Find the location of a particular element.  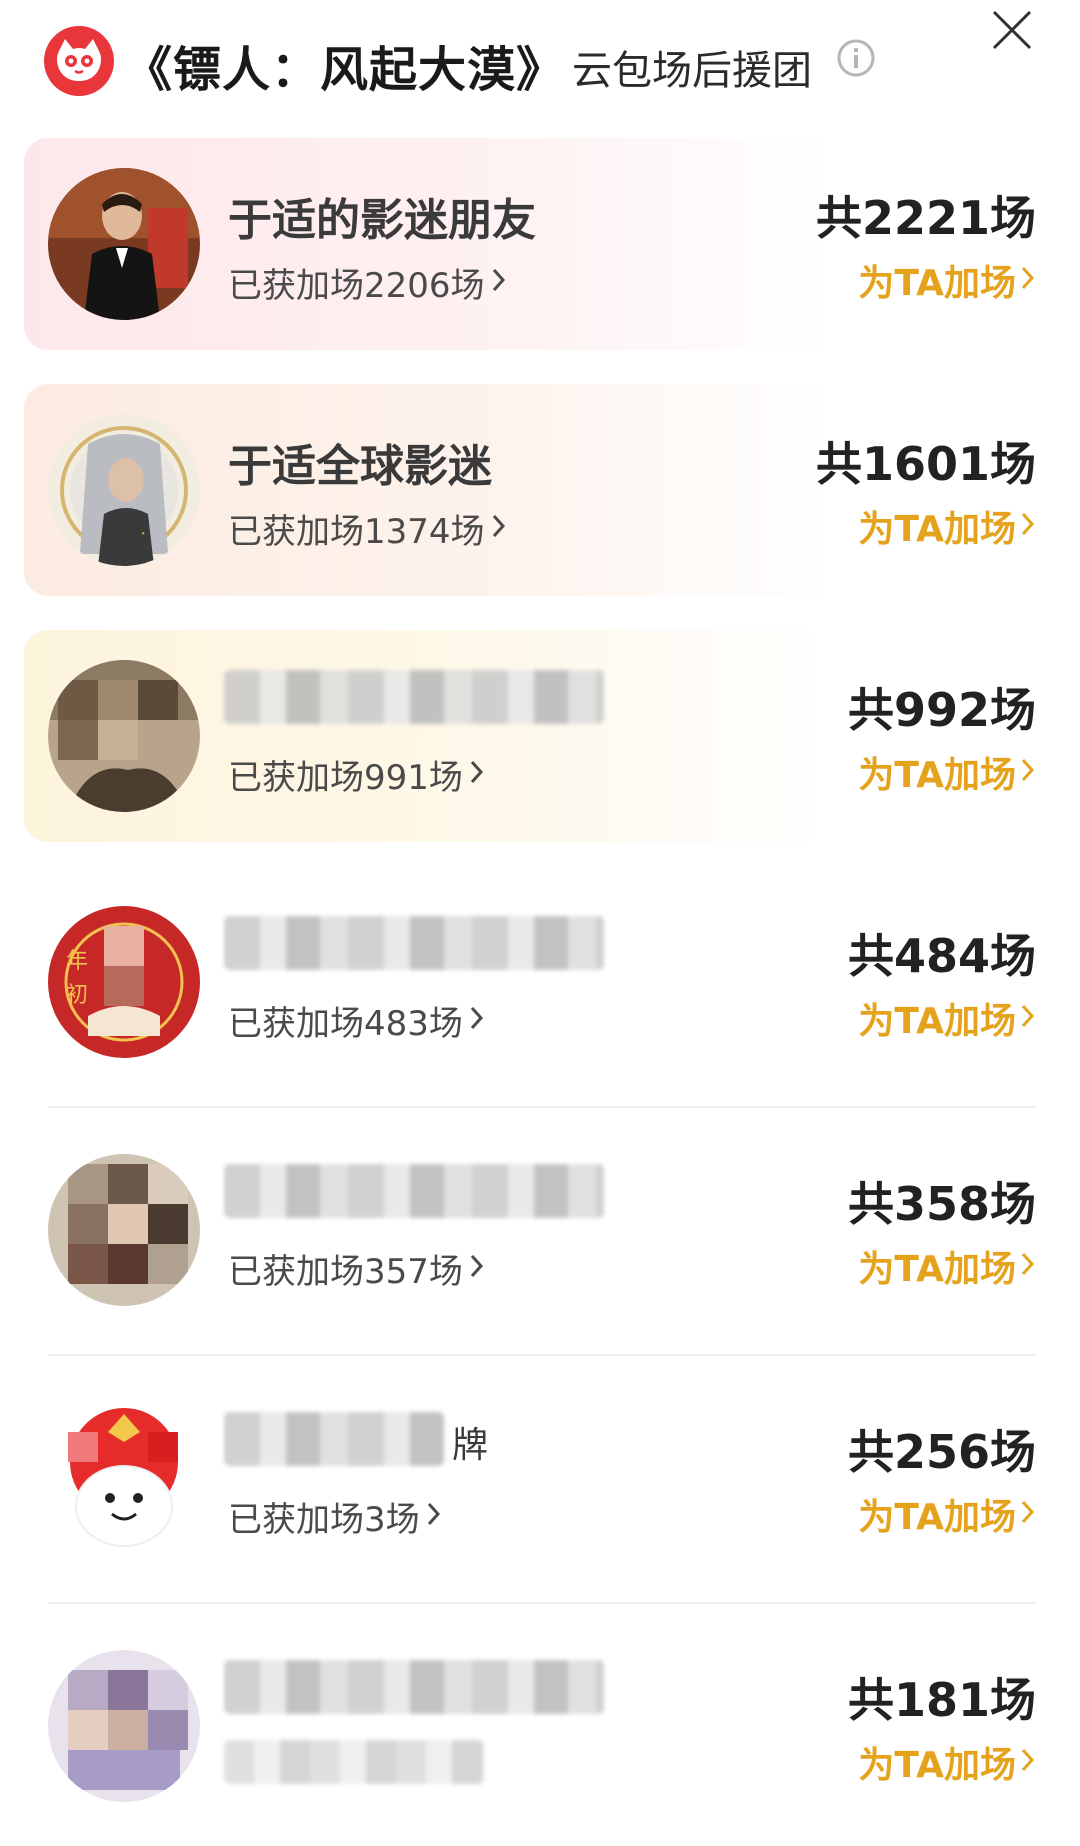

added-screenings-link: 已获加场1374场 is located at coordinates (367, 528).